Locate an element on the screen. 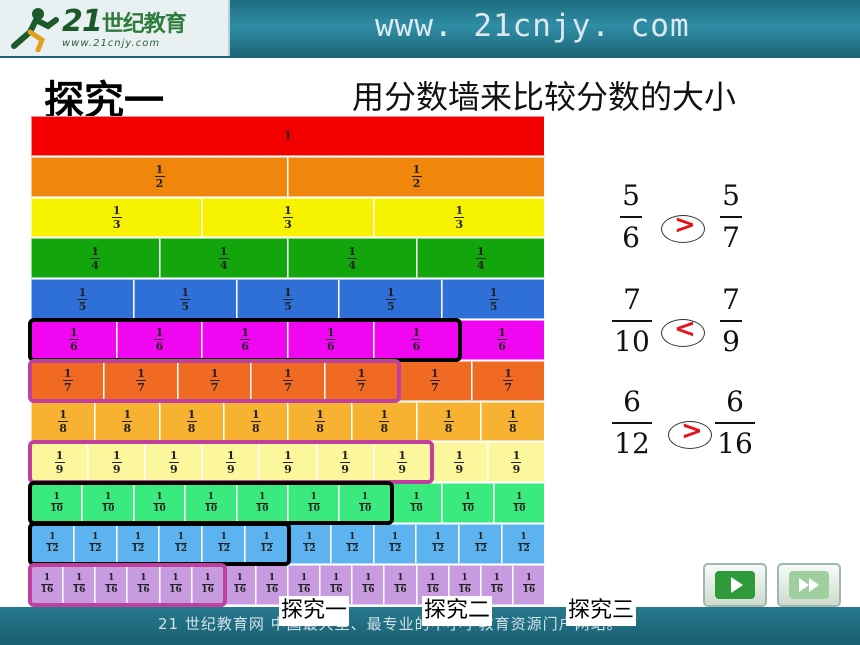 The height and width of the screenshot is (645, 860). footer-text: 21 世纪教育网 中国最大型、最专业的中小学教育资源门户网站。 is located at coordinates (390, 624).